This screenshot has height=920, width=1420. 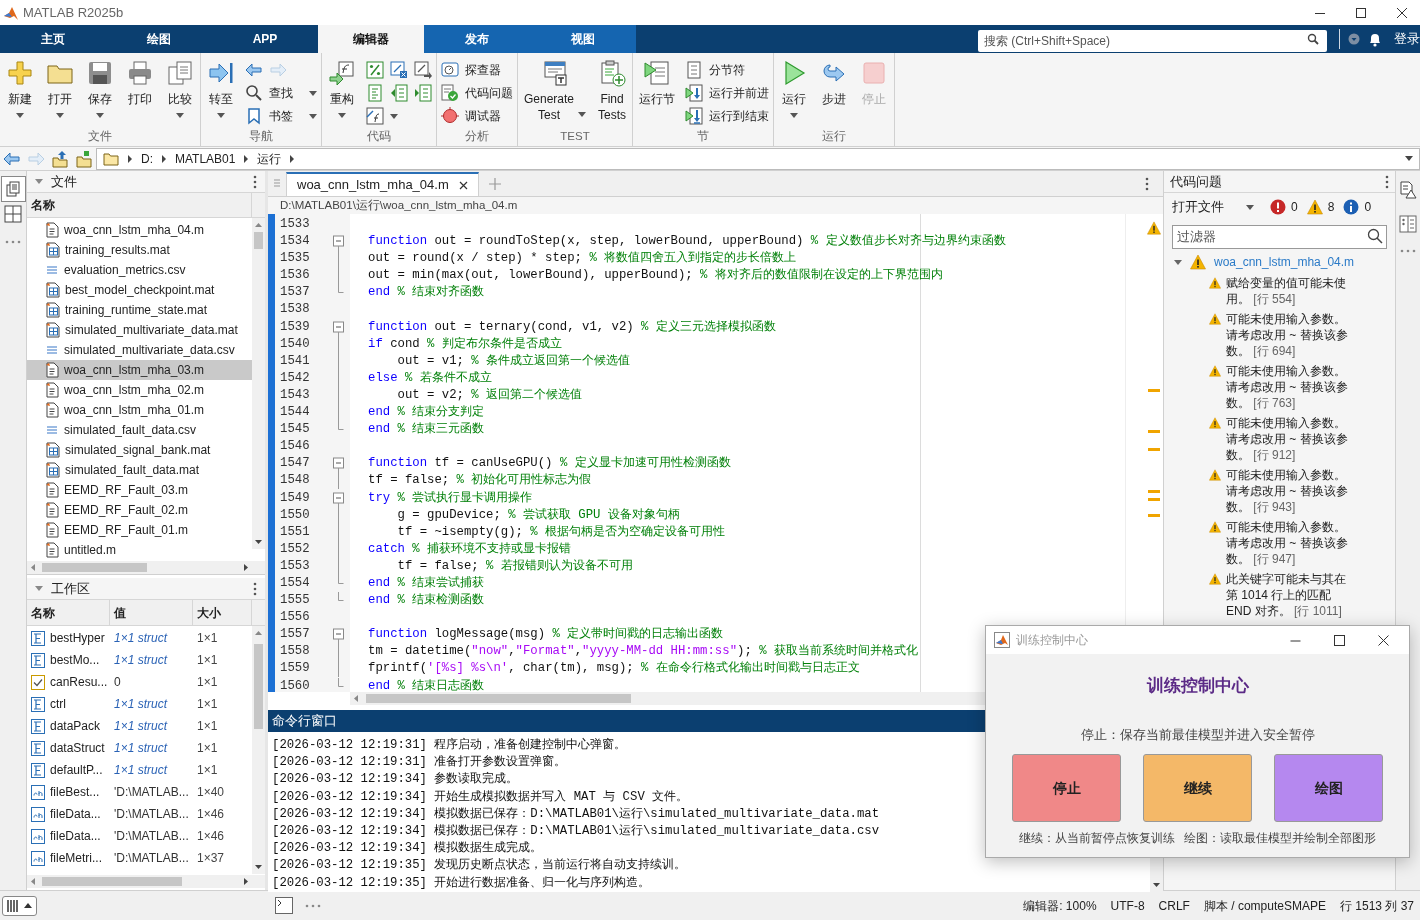 What do you see at coordinates (612, 91) in the screenshot?
I see `toolbar-button: Find Tests` at bounding box center [612, 91].